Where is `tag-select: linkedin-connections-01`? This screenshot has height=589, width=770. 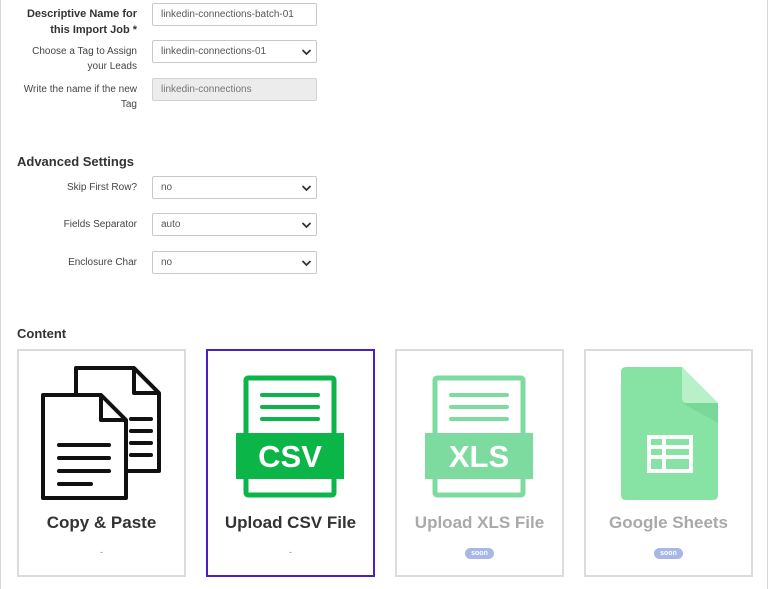
tag-select: linkedin-connections-01 is located at coordinates (234, 51).